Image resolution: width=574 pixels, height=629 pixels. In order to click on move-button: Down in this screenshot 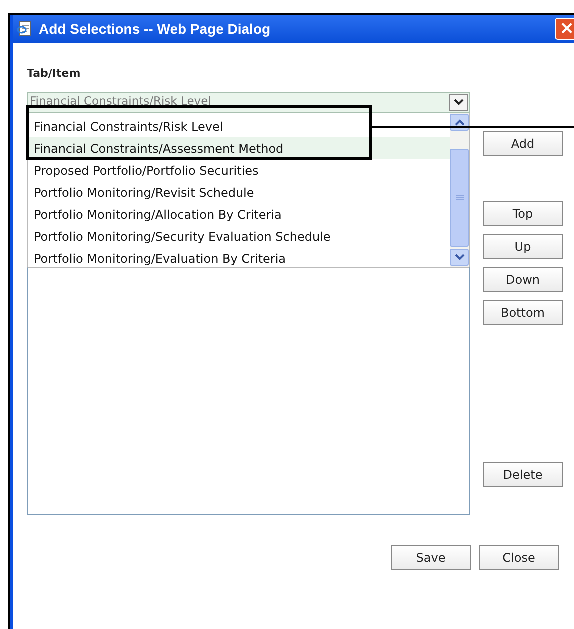, I will do `click(523, 279)`.